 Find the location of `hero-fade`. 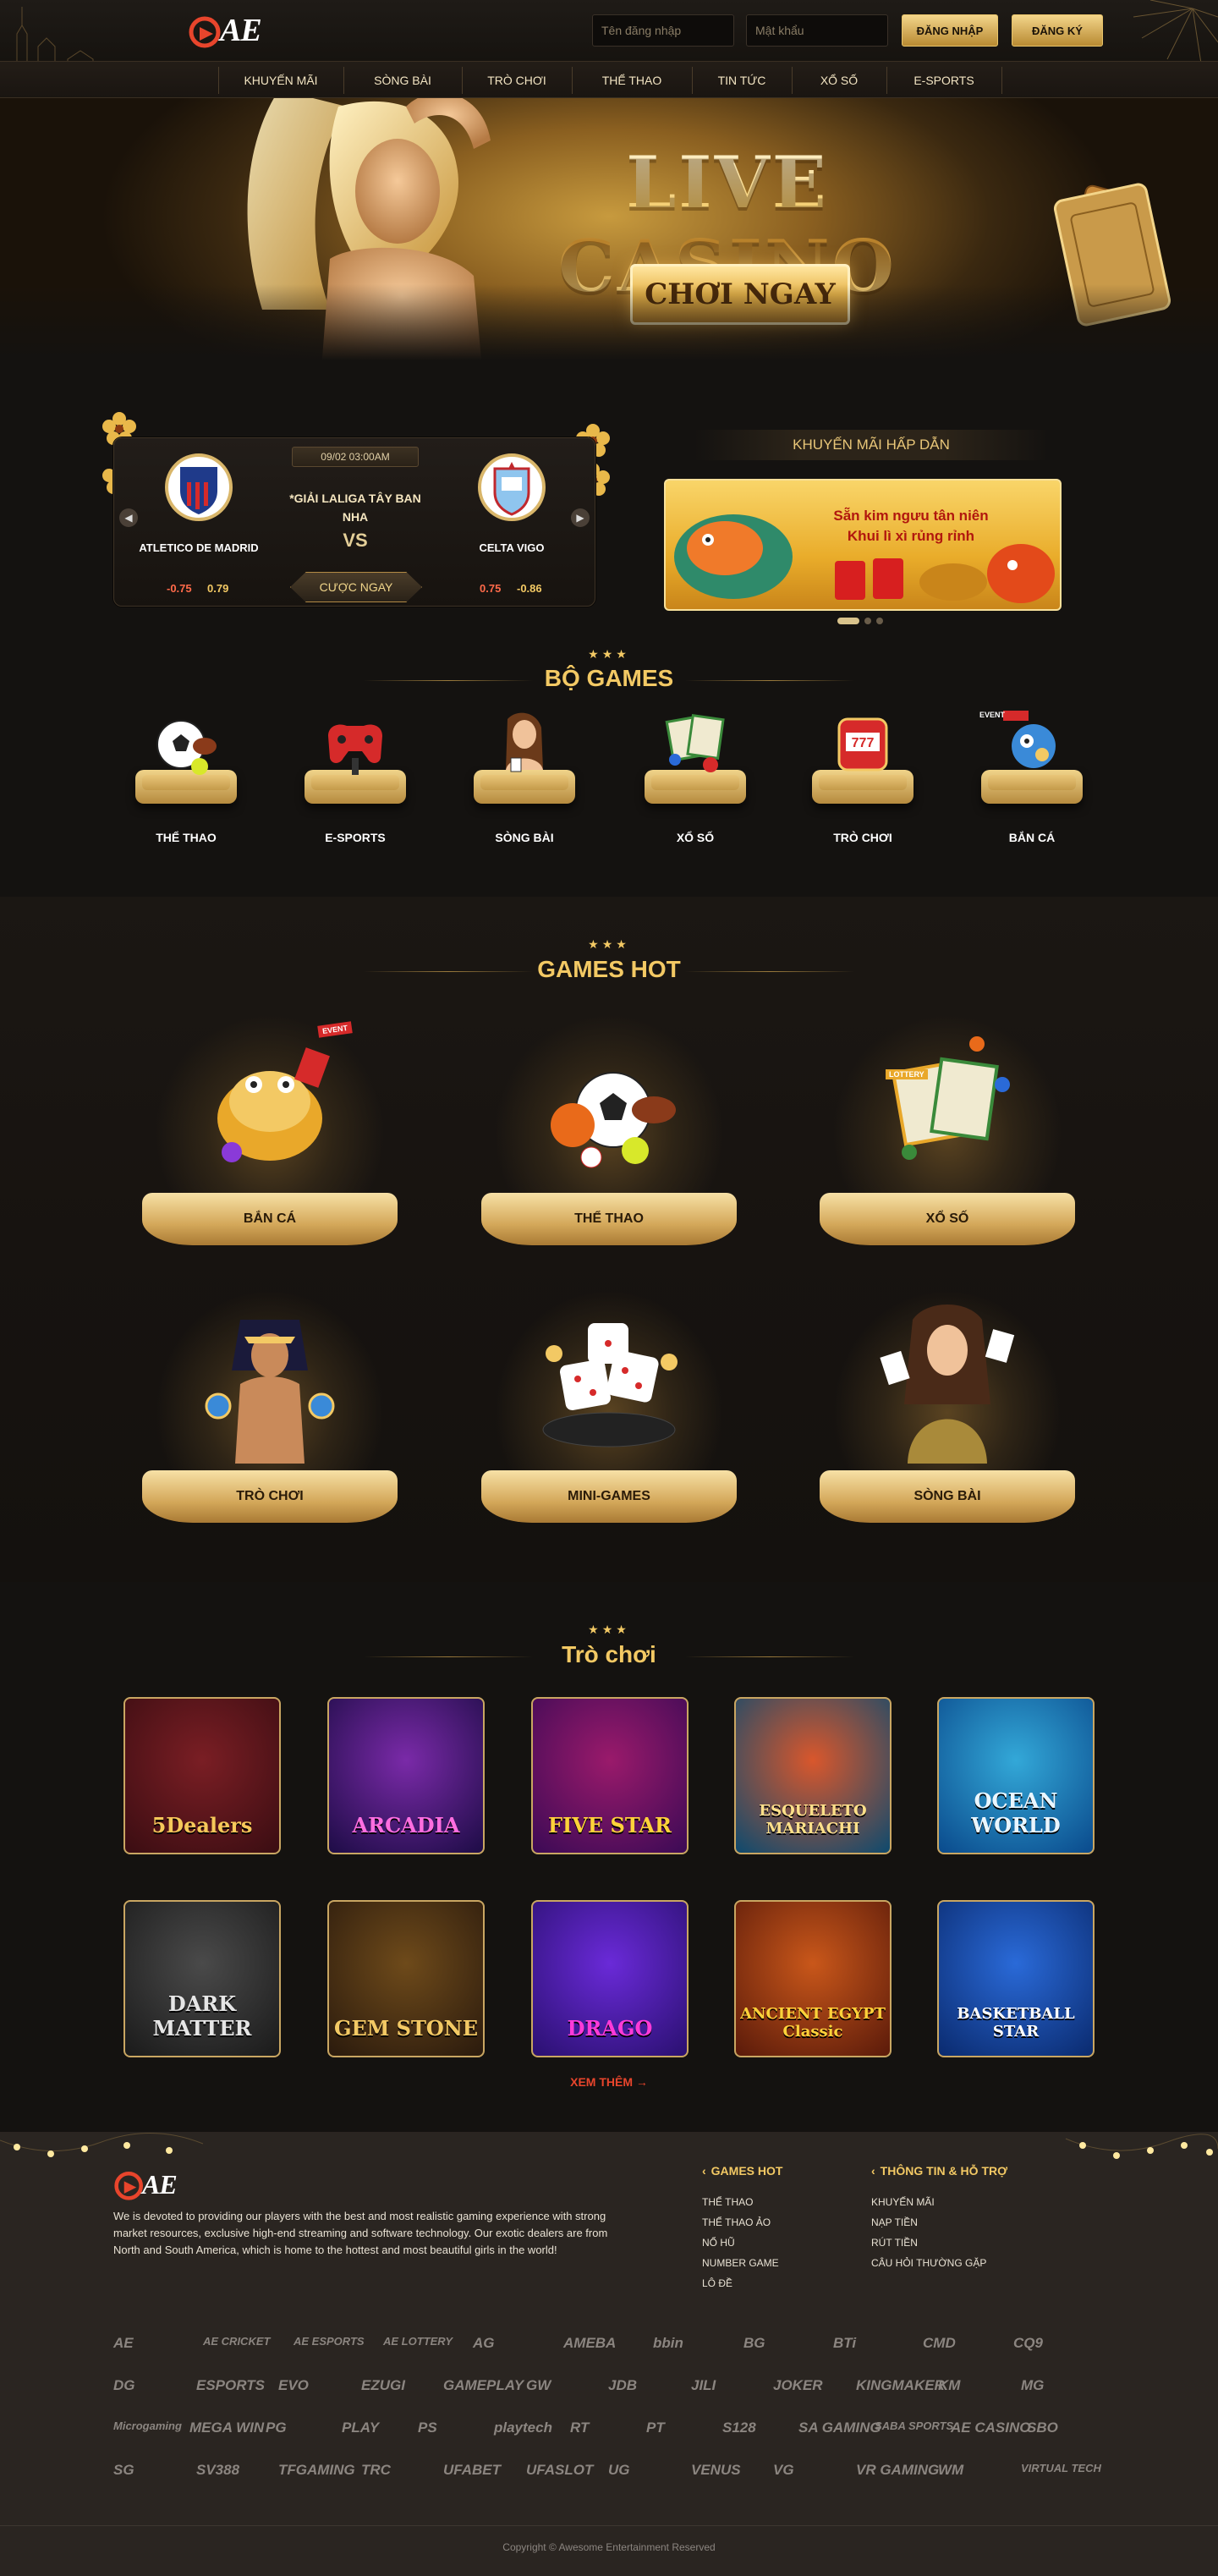

hero-fade is located at coordinates (609, 322).